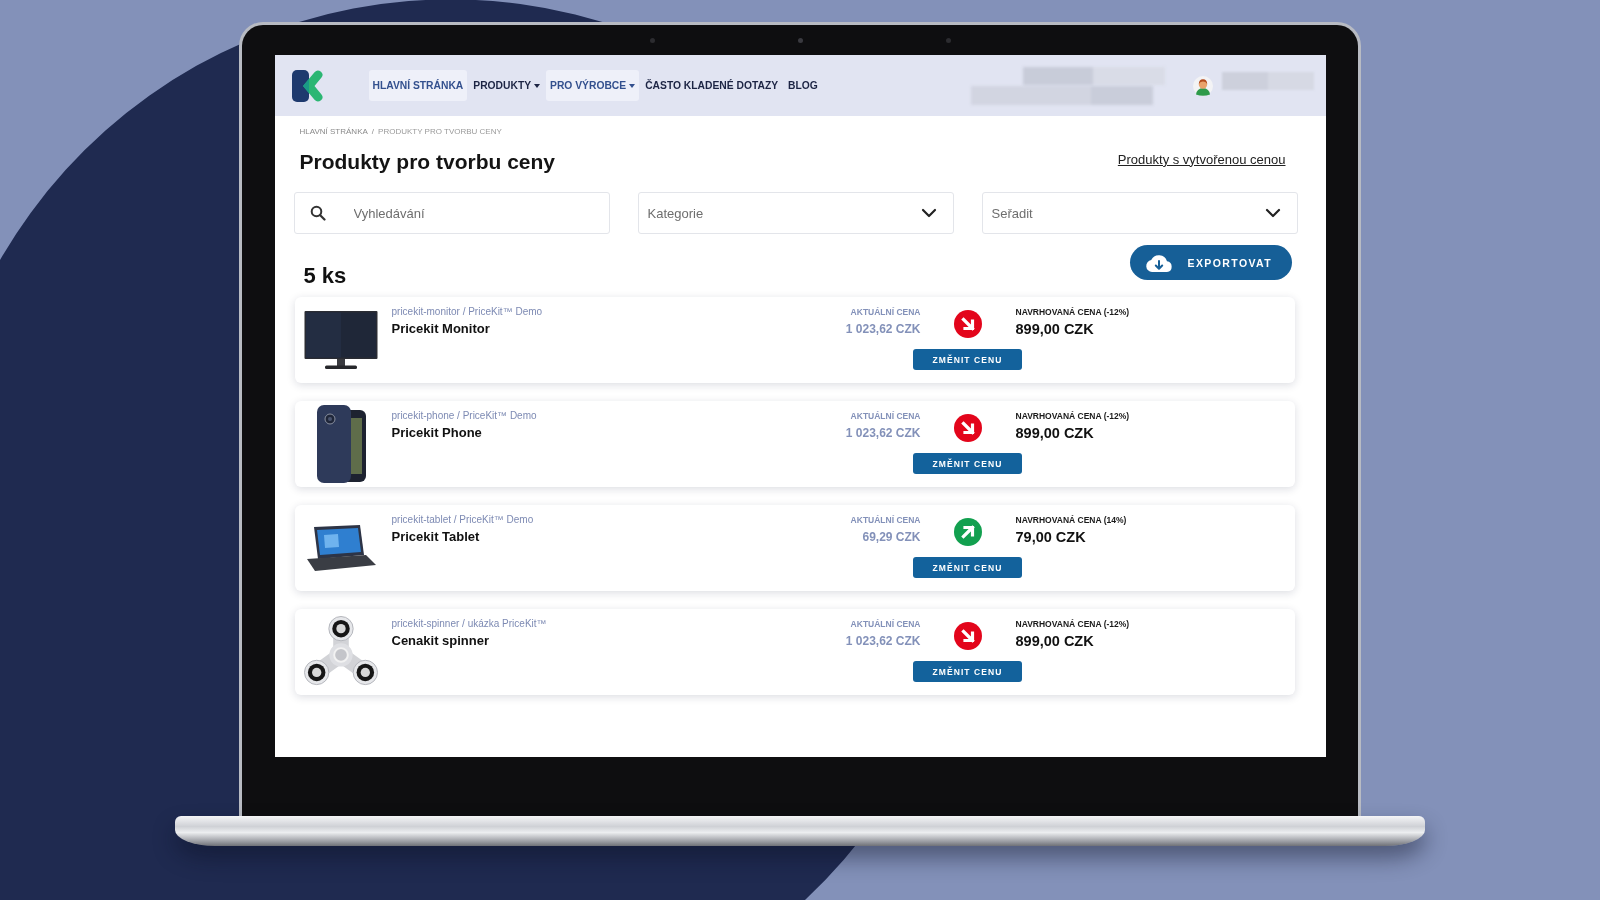 The width and height of the screenshot is (1600, 900). Describe the element at coordinates (440, 329) in the screenshot. I see `product-name: Pricekit Monitor` at that location.